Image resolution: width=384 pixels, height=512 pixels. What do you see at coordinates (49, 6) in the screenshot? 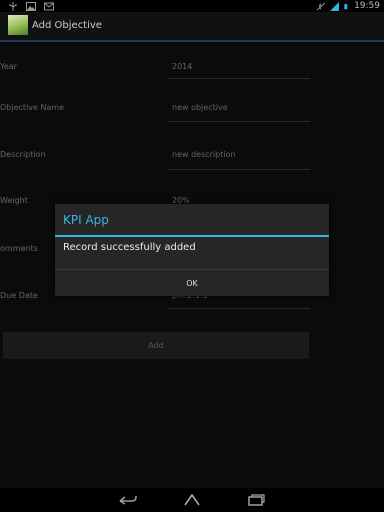
I see `mail-icon` at bounding box center [49, 6].